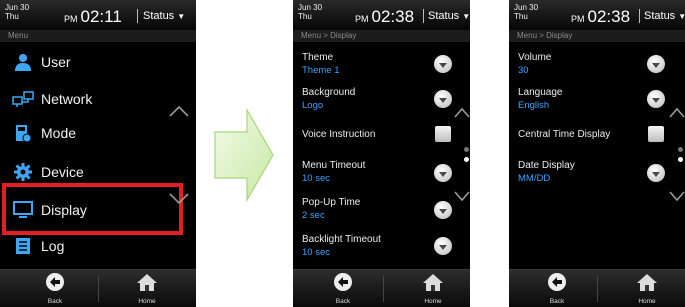  Describe the element at coordinates (331, 209) in the screenshot. I see `setting-popup-time: Pop-Up Time 2 sec` at that location.